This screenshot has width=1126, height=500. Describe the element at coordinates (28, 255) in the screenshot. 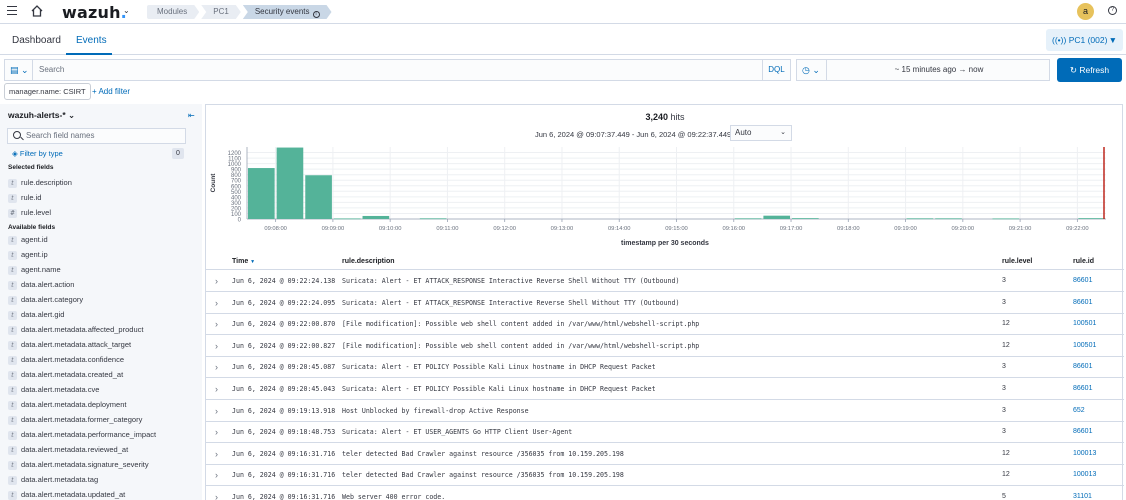

I see `available-field: t agent.ip` at that location.